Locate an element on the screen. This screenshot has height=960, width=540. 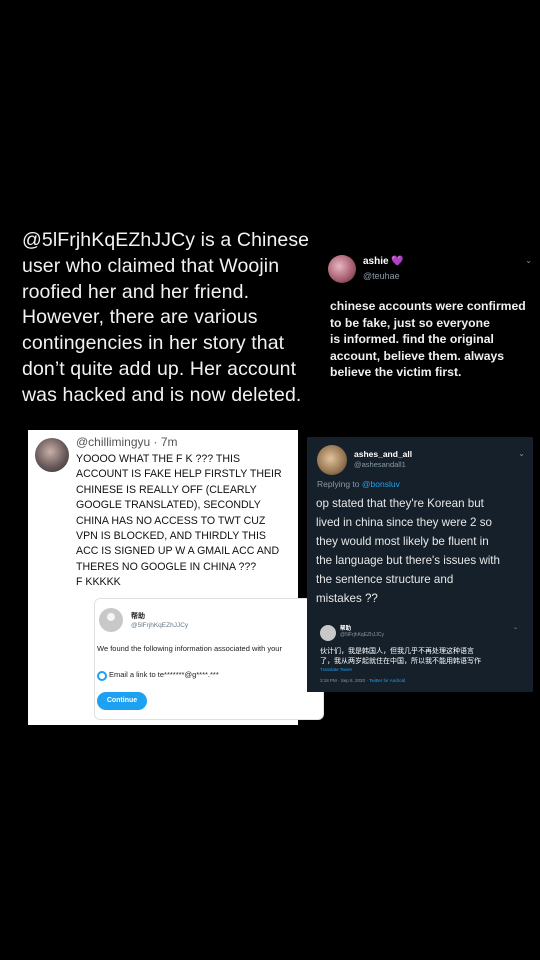
embedded-author-name: 帮助 is located at coordinates (138, 616).